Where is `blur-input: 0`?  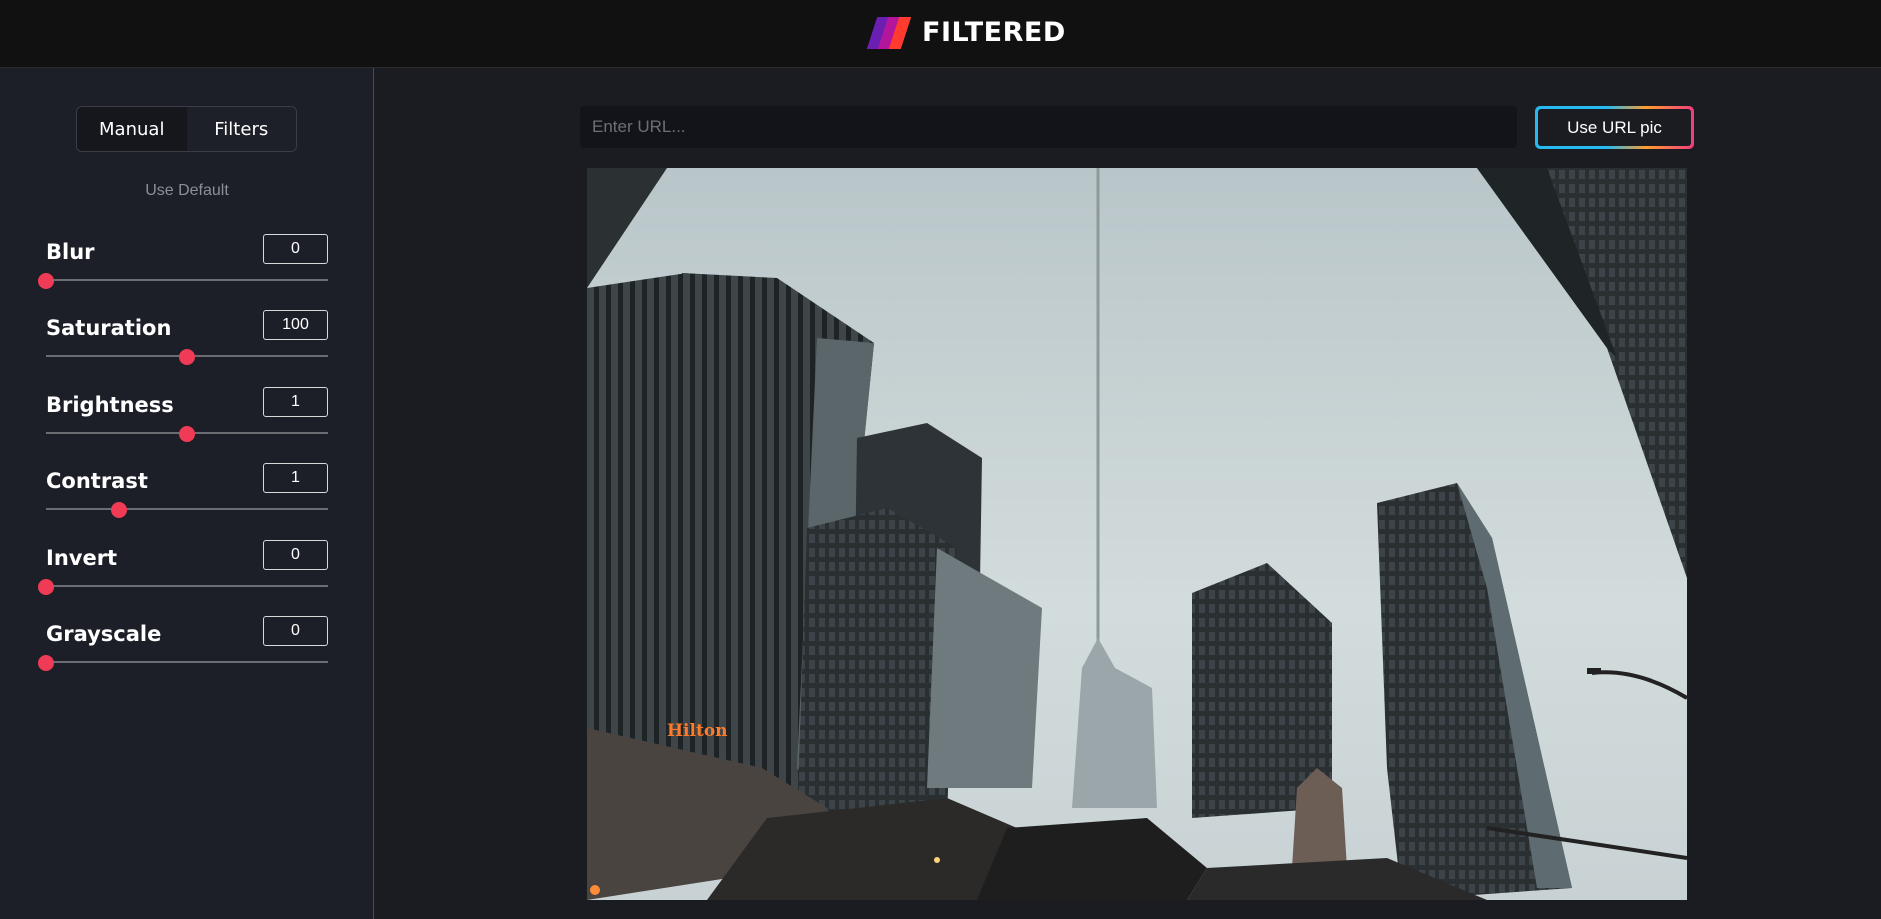 blur-input: 0 is located at coordinates (295, 249).